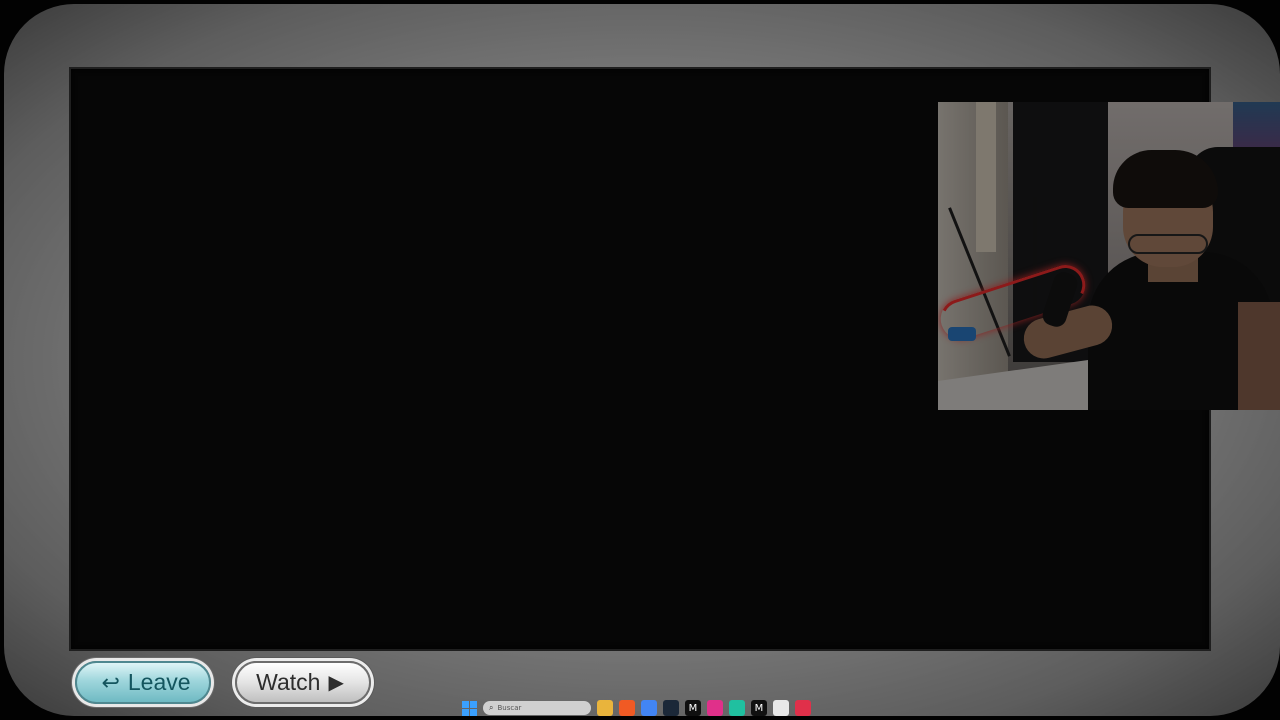  What do you see at coordinates (1168, 244) in the screenshot?
I see `webcam-person-glasses` at bounding box center [1168, 244].